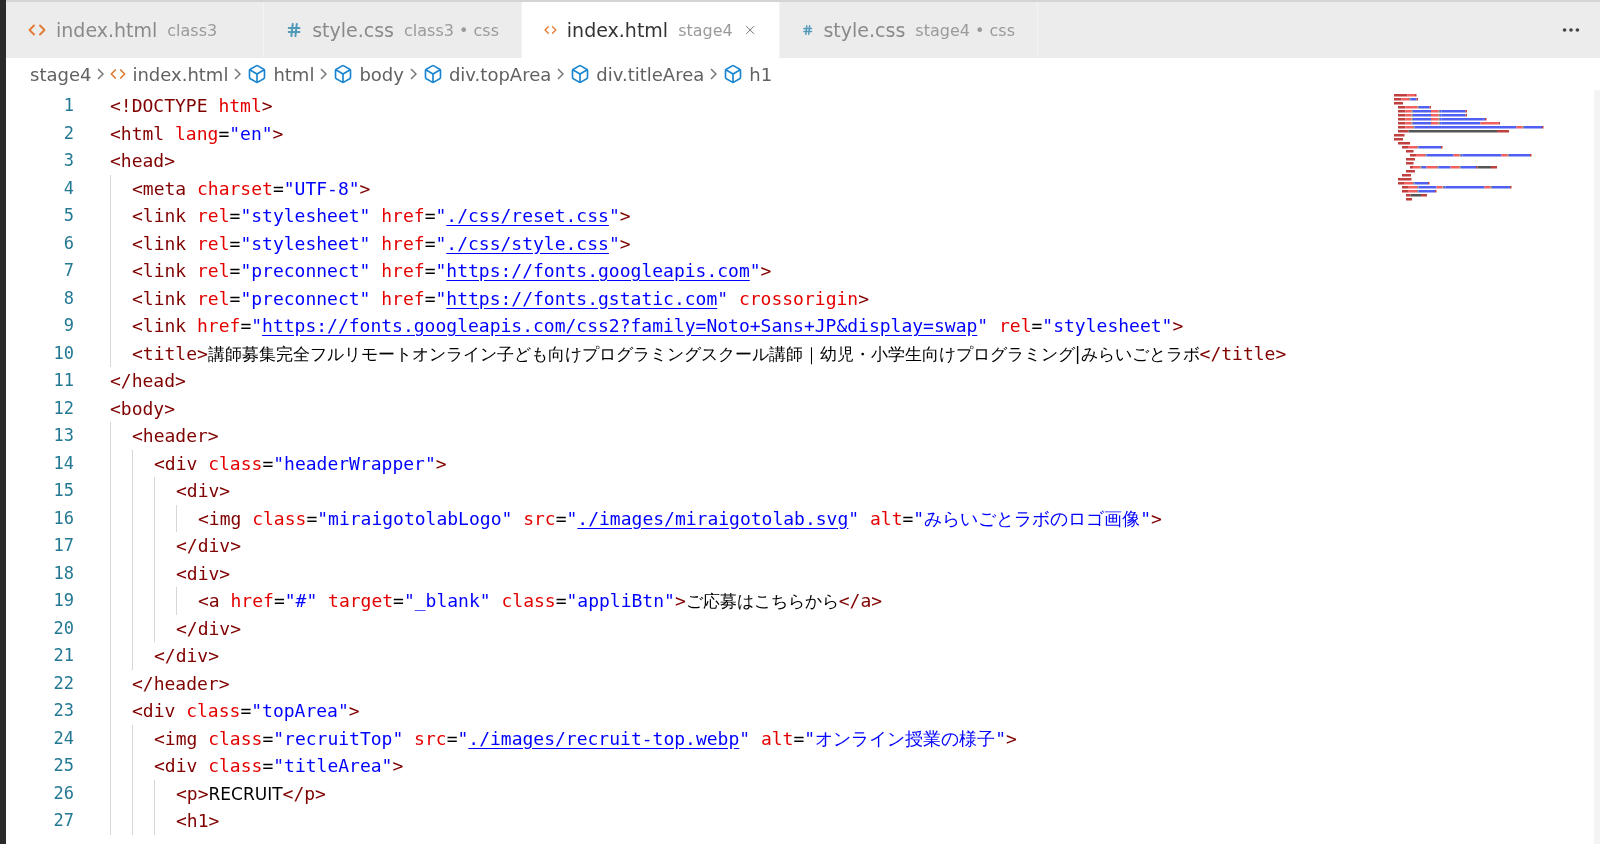 This screenshot has width=1600, height=844. Describe the element at coordinates (148, 381) in the screenshot. I see `code-line: </head>` at that location.